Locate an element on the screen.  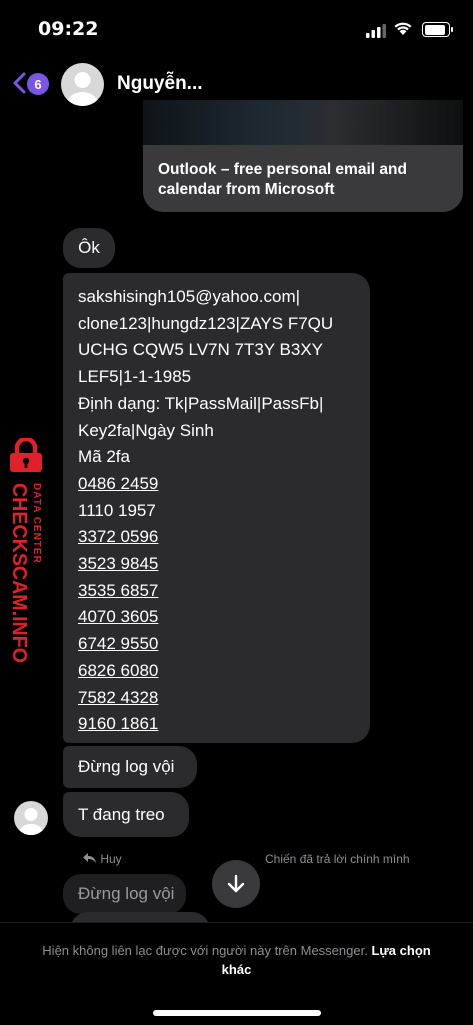
status-time: 09:22 is located at coordinates (68, 29).